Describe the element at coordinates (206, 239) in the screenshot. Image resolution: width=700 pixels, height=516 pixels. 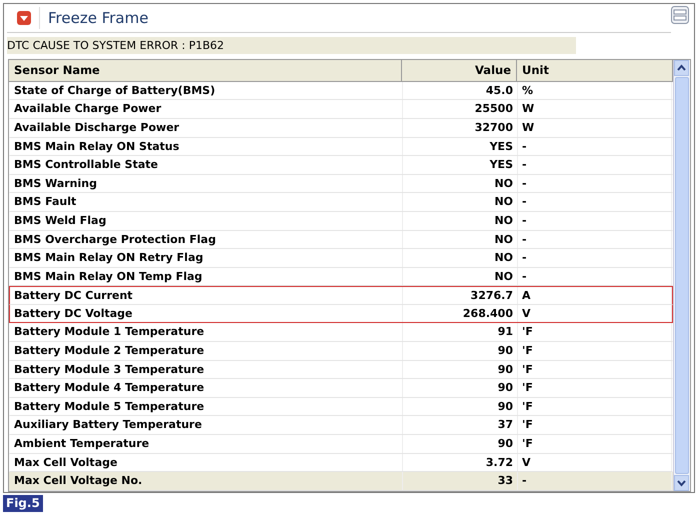
I see `table-cell: BMS Overcharge Protection Flag` at that location.